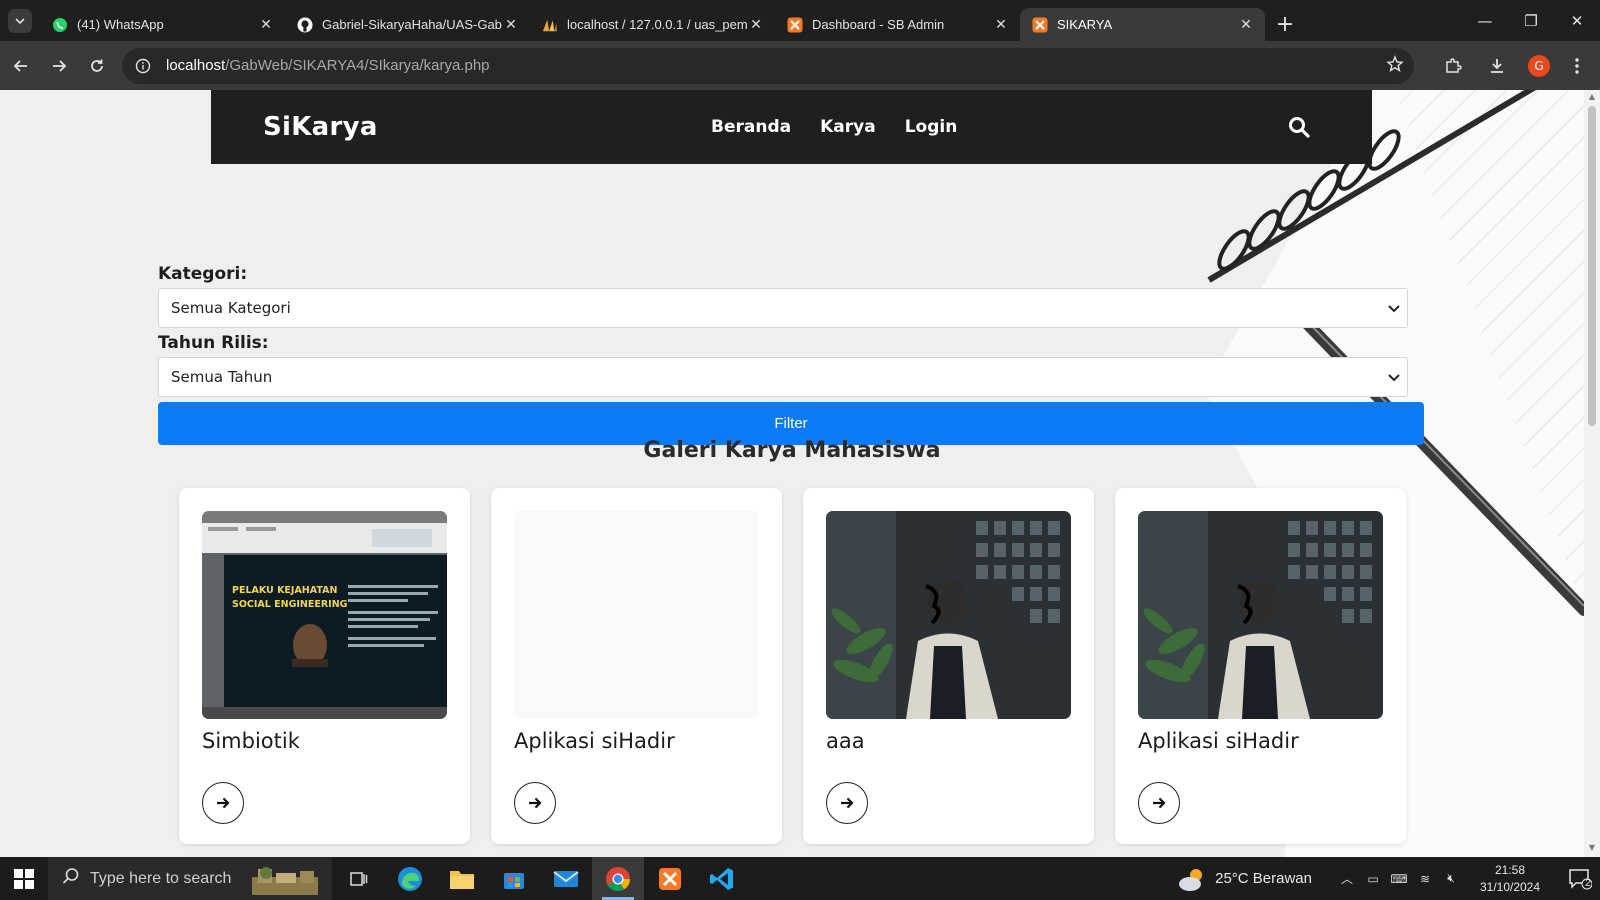 Image resolution: width=1600 pixels, height=900 pixels. I want to click on taskbar-vscode, so click(722, 878).